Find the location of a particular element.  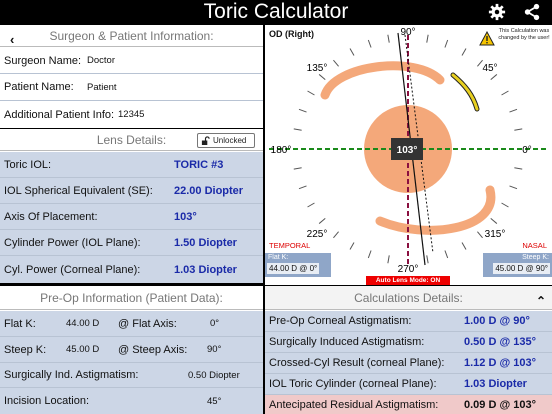

unlock-label: Unlocked is located at coordinates (230, 140).